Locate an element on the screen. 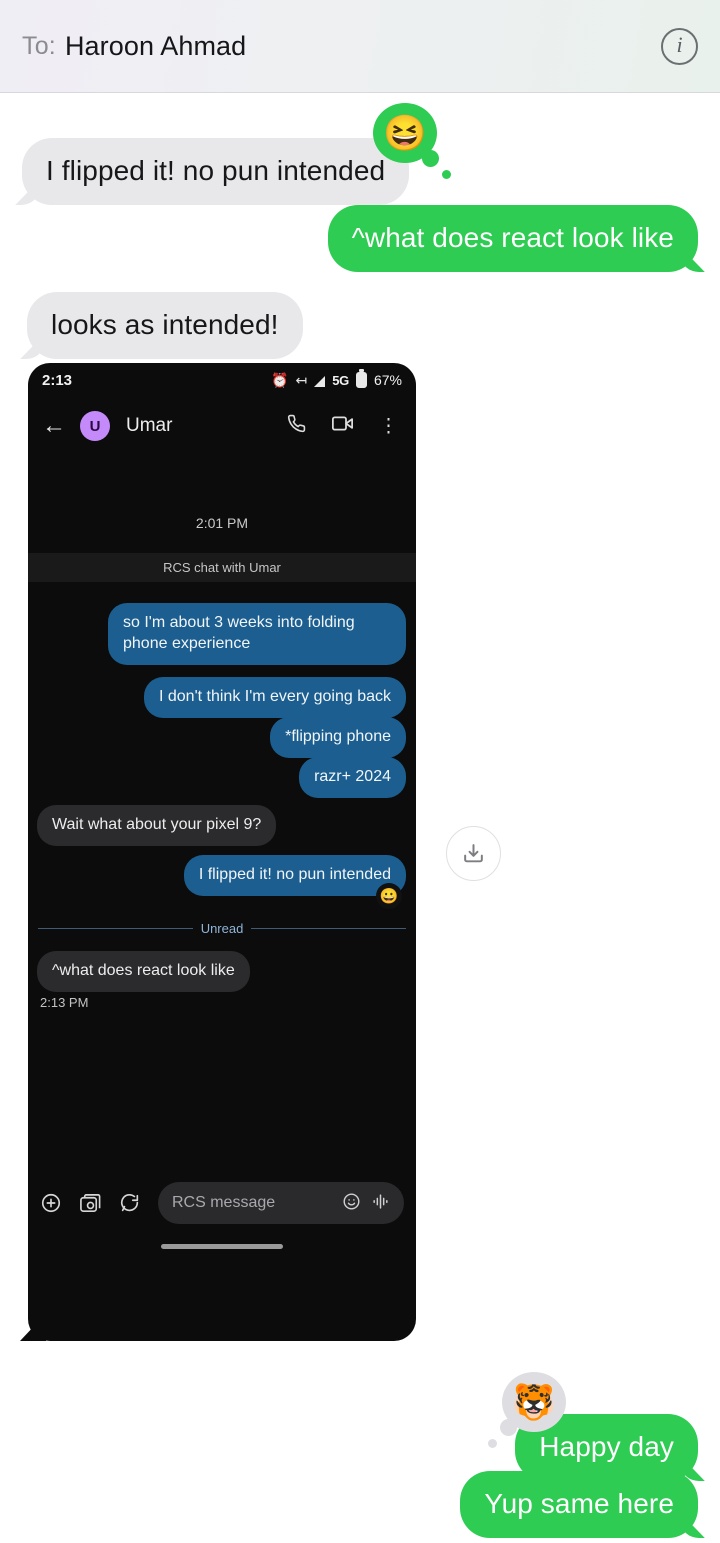 The width and height of the screenshot is (720, 1543). screenshot-bubble-outgoing: I flipped it! no pun intended is located at coordinates (294, 875).